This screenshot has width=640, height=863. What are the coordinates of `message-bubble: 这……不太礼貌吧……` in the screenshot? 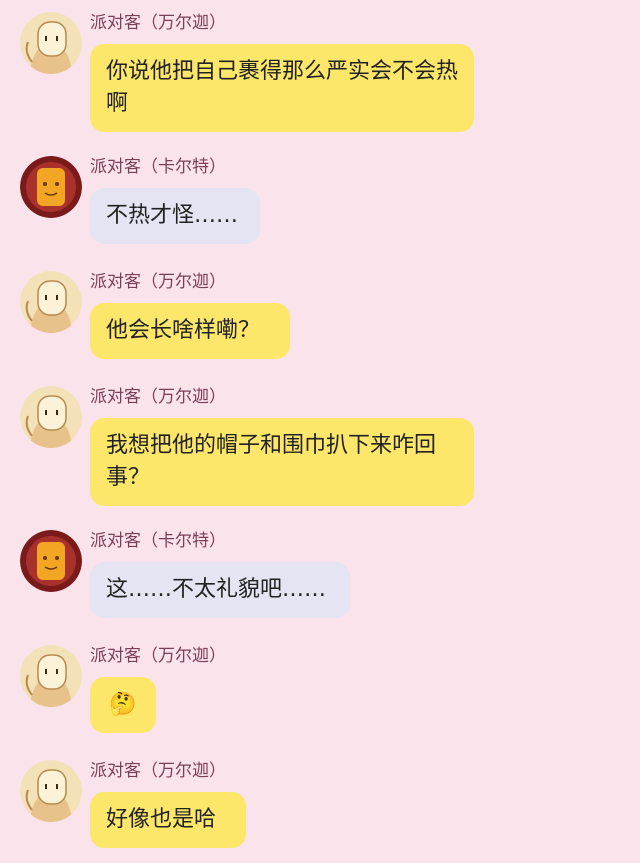 It's located at (220, 590).